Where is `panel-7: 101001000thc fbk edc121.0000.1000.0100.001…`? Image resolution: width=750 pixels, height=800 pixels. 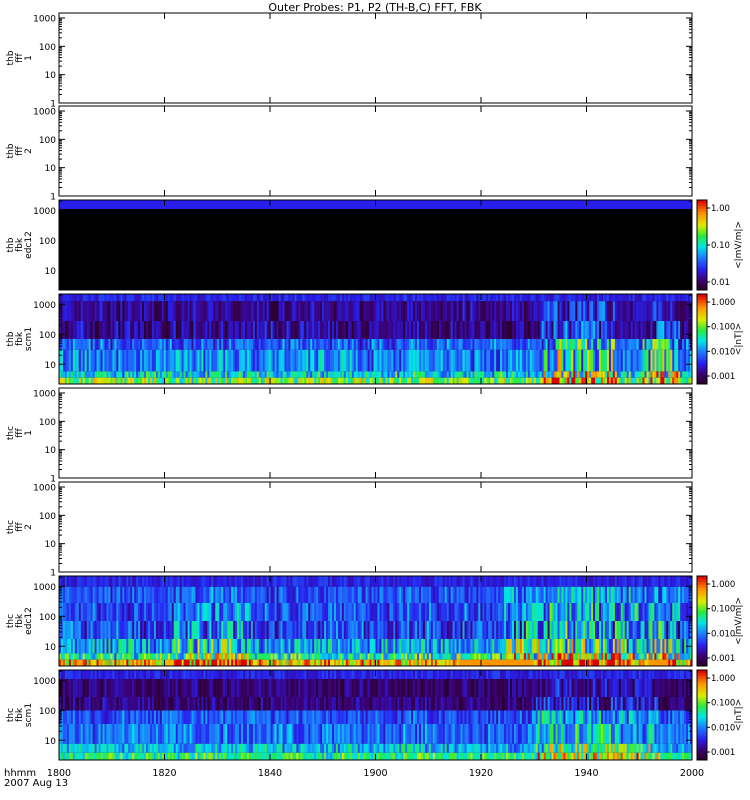 panel-7: 101001000thc fbk edc121.0000.1000.0100.001… is located at coordinates (375, 621).